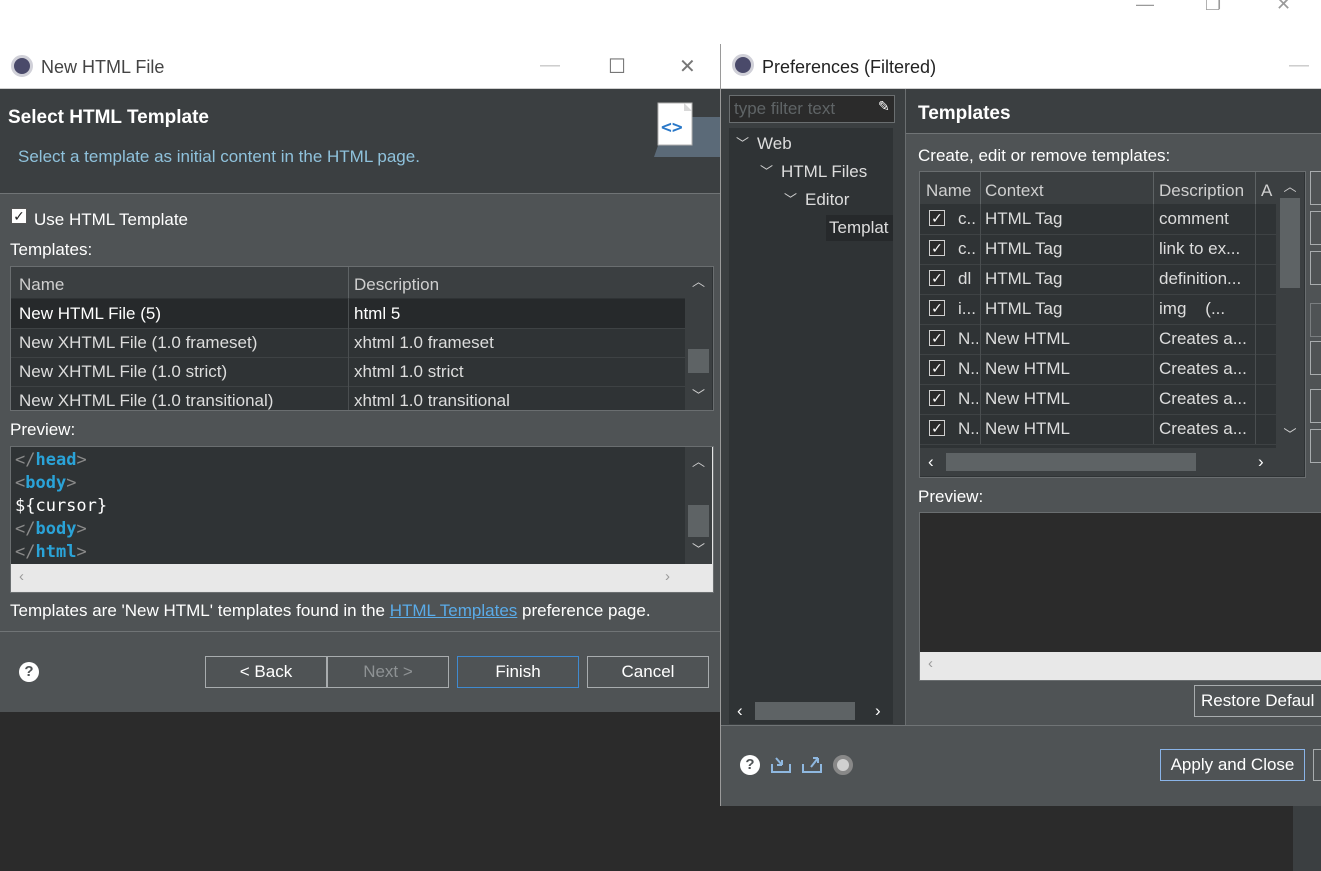 The image size is (1321, 871). I want to click on tree-item-templates-label: Templat, so click(859, 227).